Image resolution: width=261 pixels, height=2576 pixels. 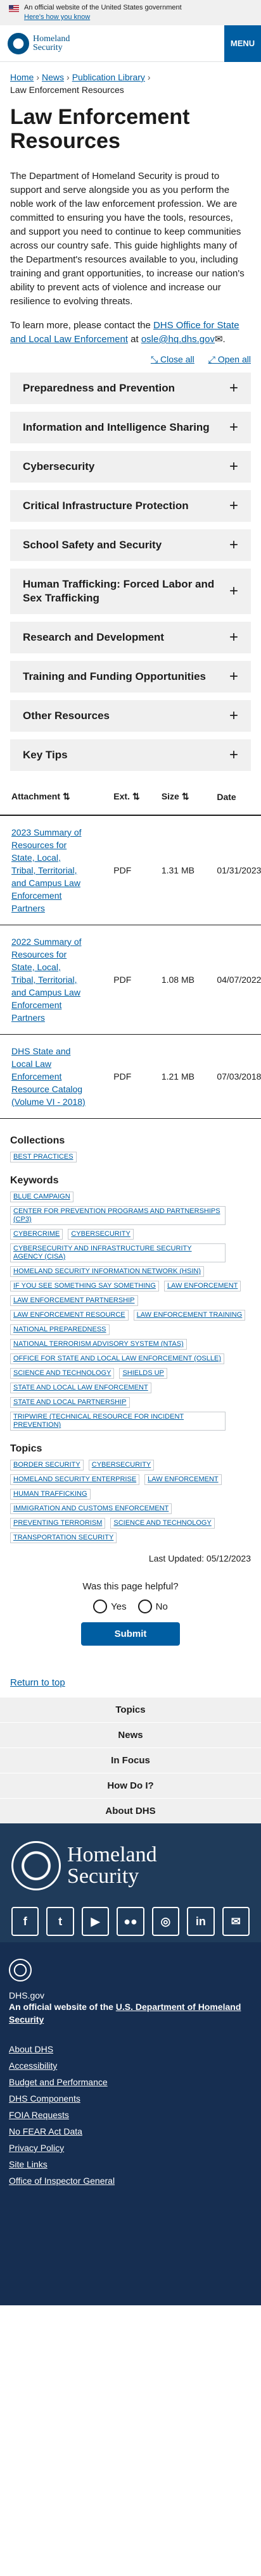 What do you see at coordinates (47, 1465) in the screenshot?
I see `topic-tag: BORDER SECURITY` at bounding box center [47, 1465].